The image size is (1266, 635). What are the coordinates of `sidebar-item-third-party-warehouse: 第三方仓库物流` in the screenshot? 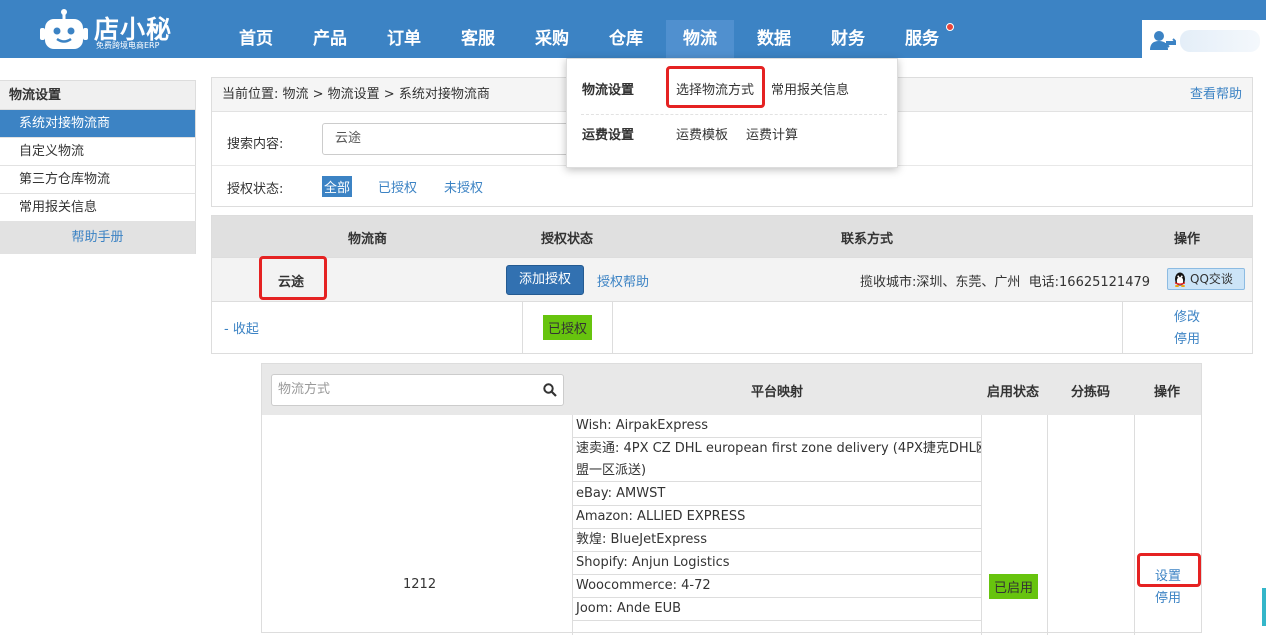 It's located at (98, 180).